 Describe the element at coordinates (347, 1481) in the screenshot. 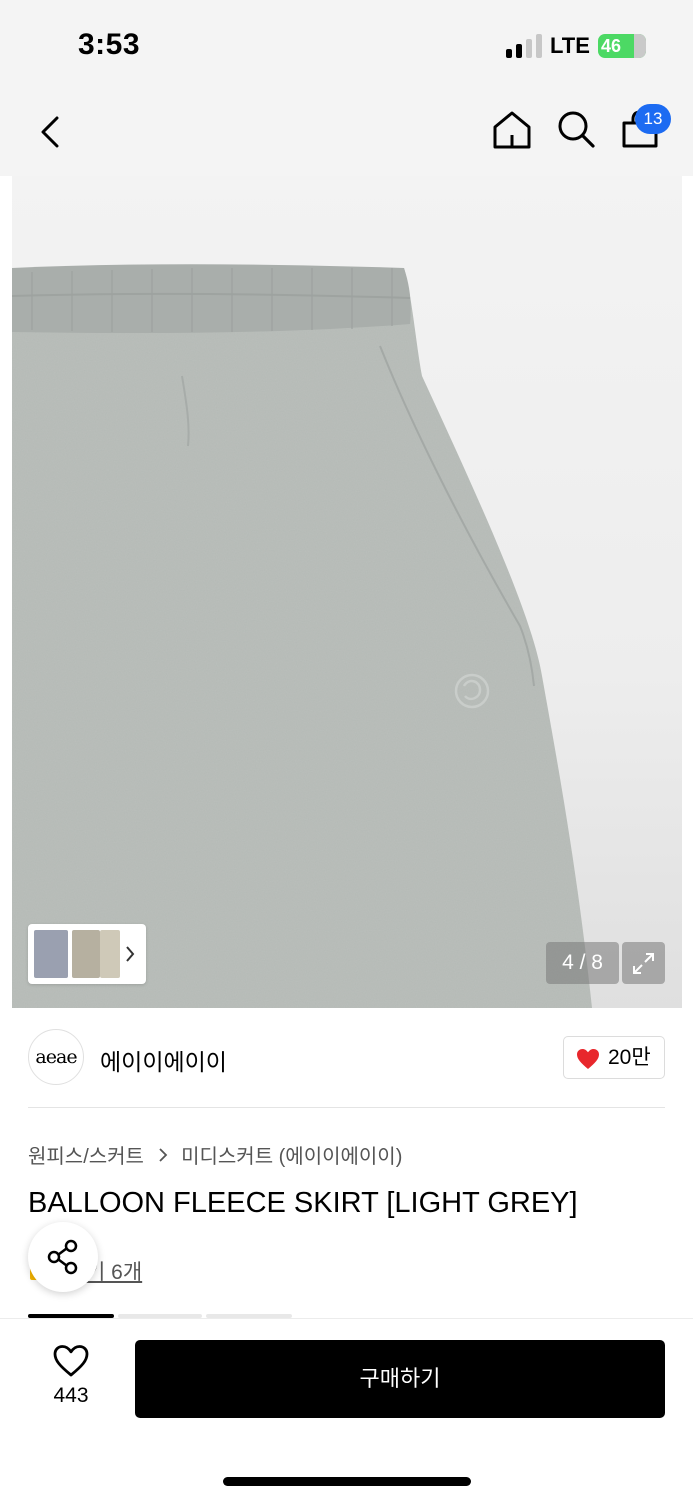

I see `home-indicator` at that location.